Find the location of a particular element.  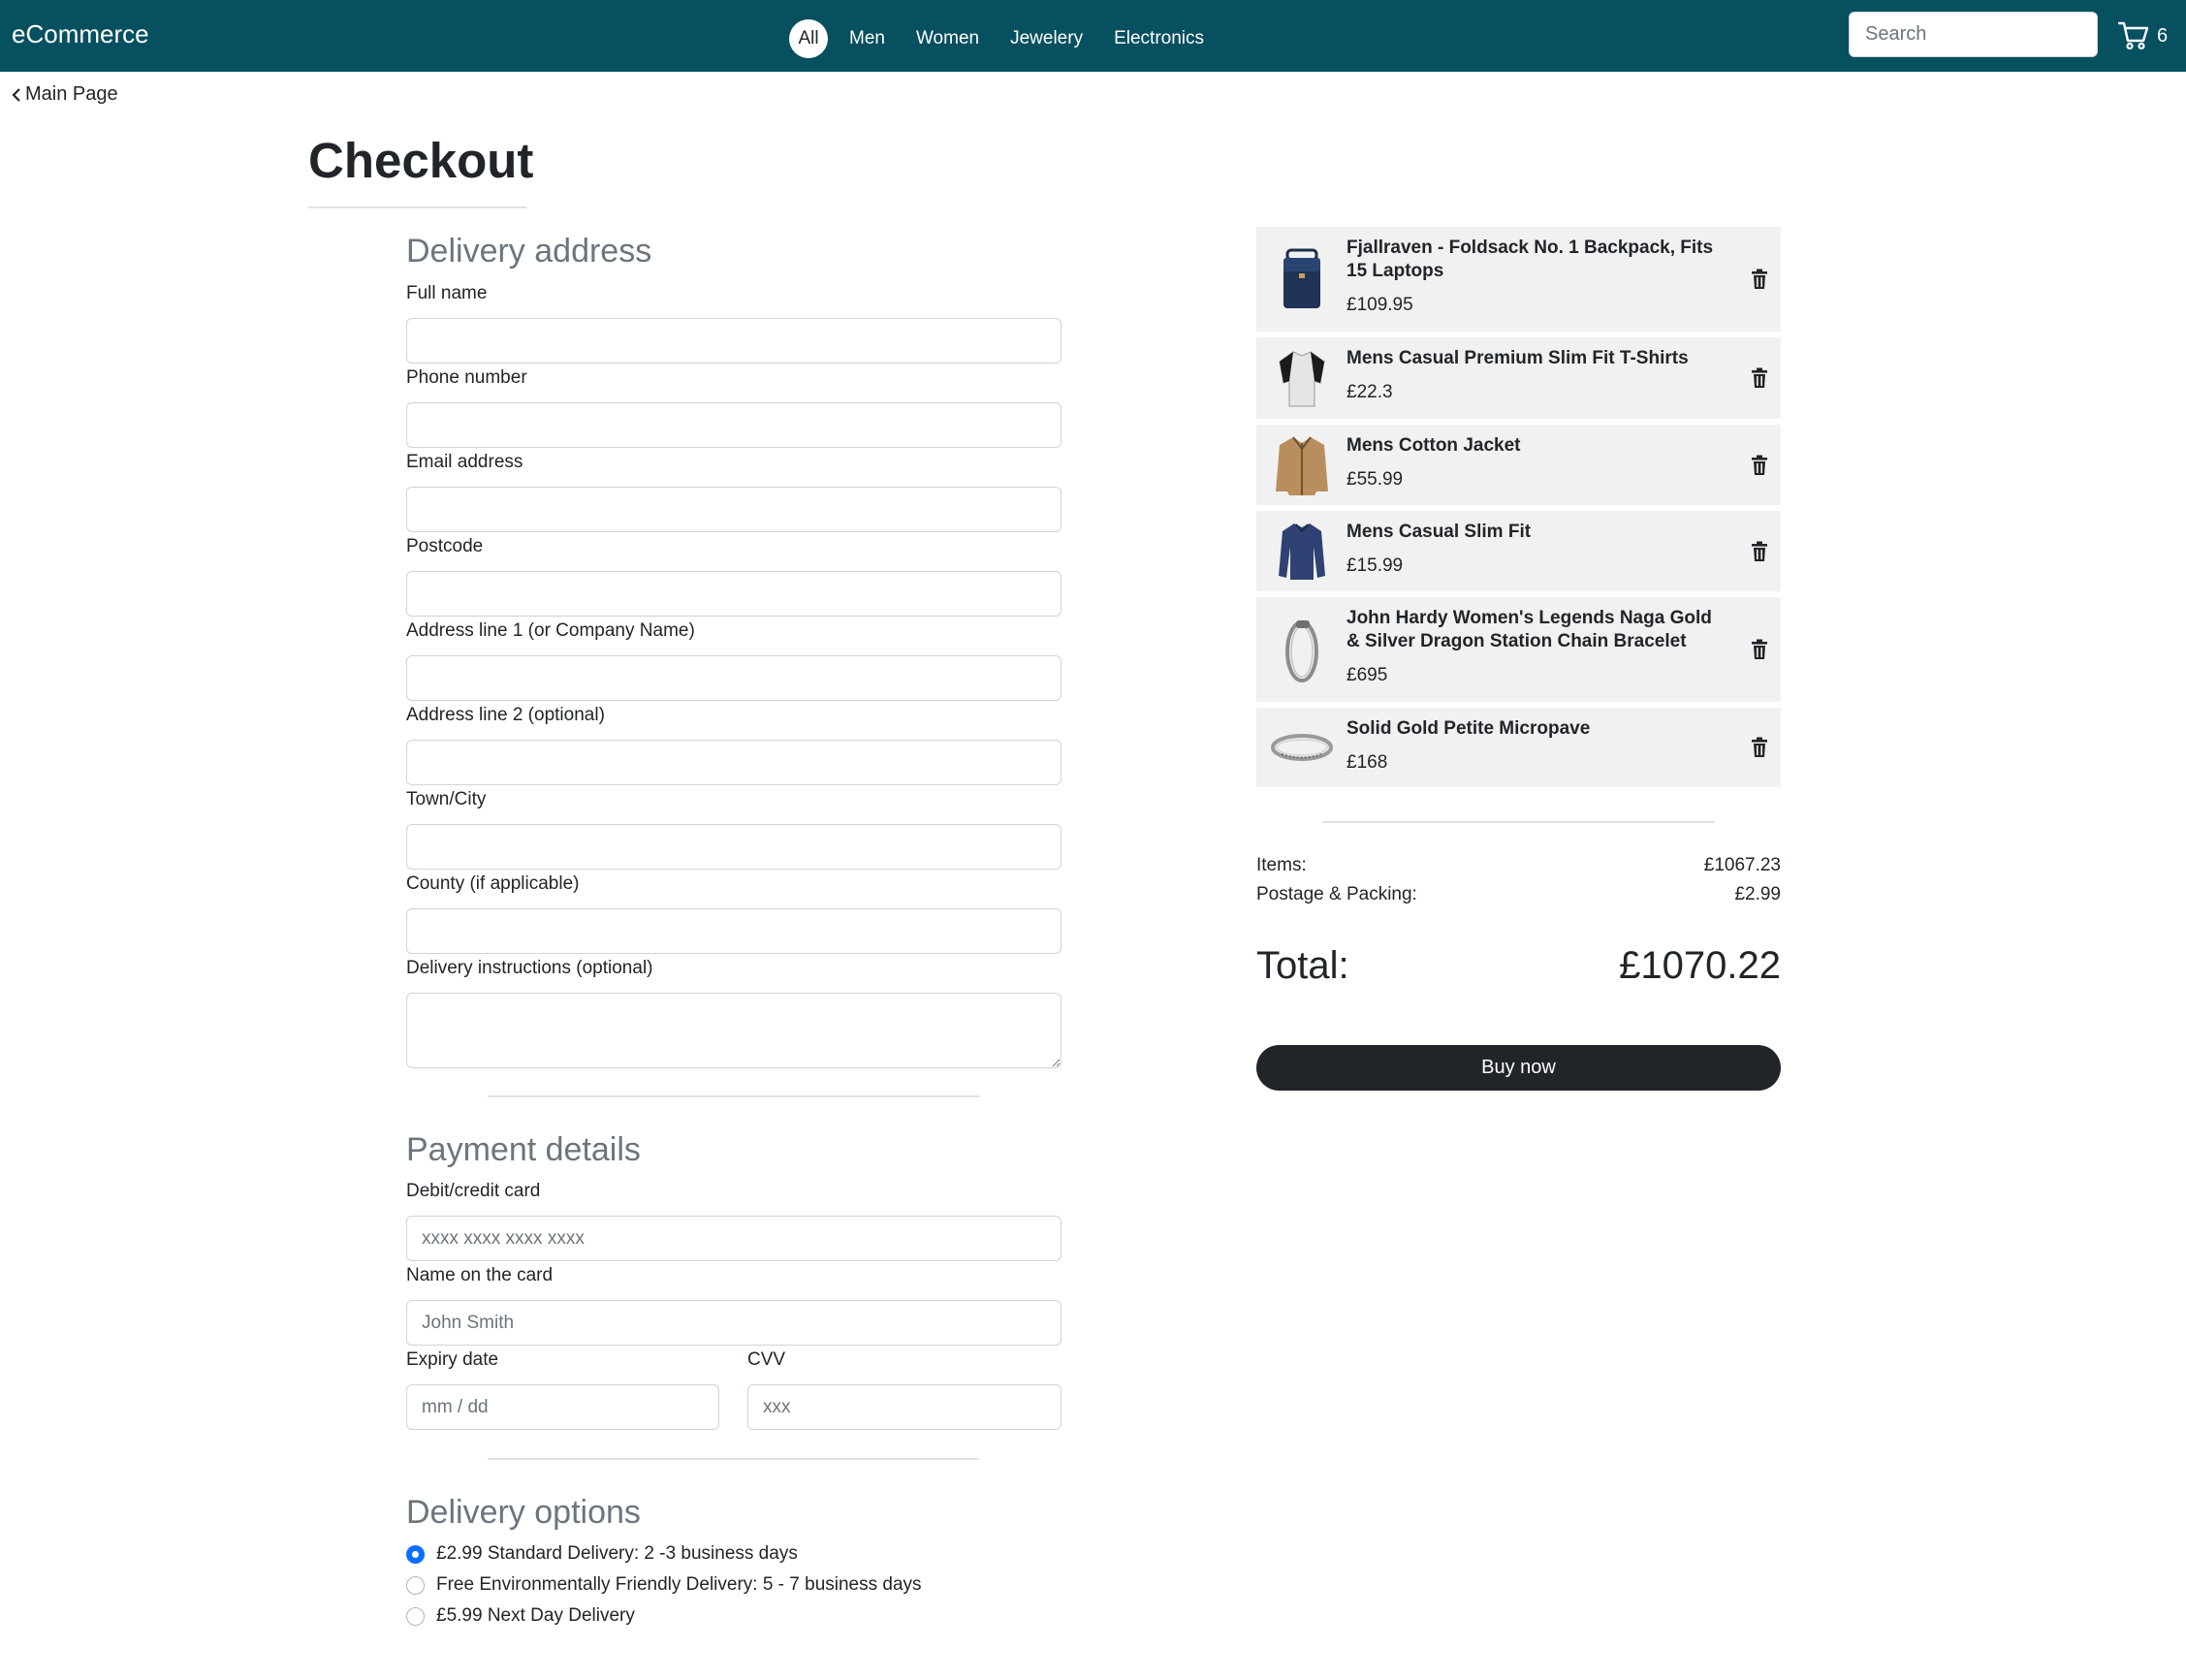

category-nav: All Men Women Jewelery Electronics is located at coordinates (1004, 38).